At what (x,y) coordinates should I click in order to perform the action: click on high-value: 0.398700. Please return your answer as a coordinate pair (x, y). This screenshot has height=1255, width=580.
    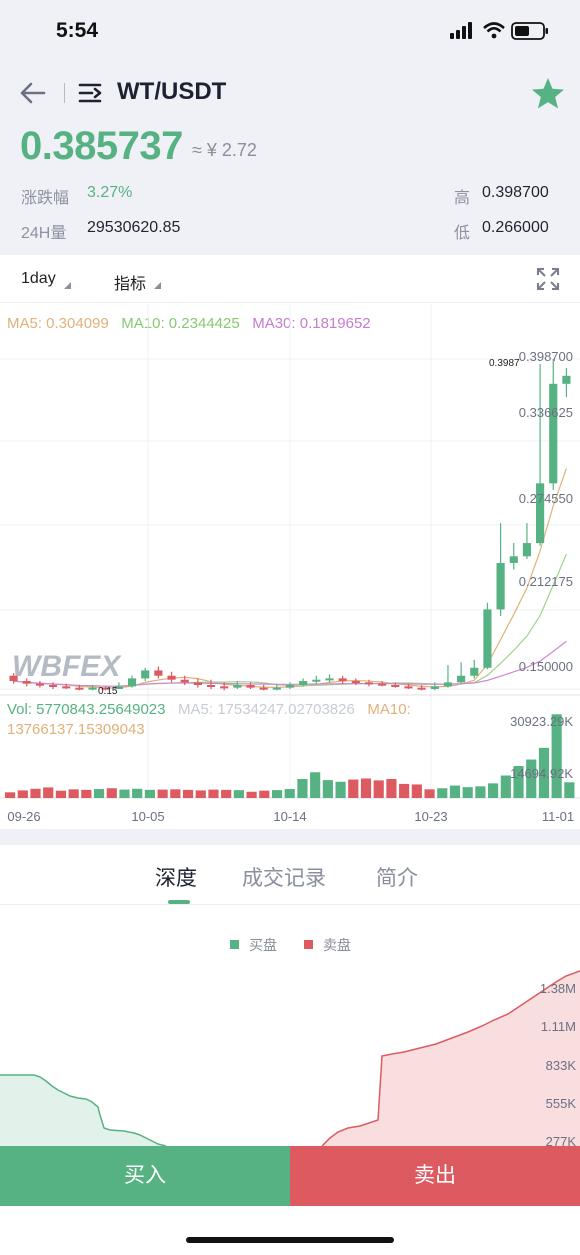
    Looking at the image, I should click on (515, 192).